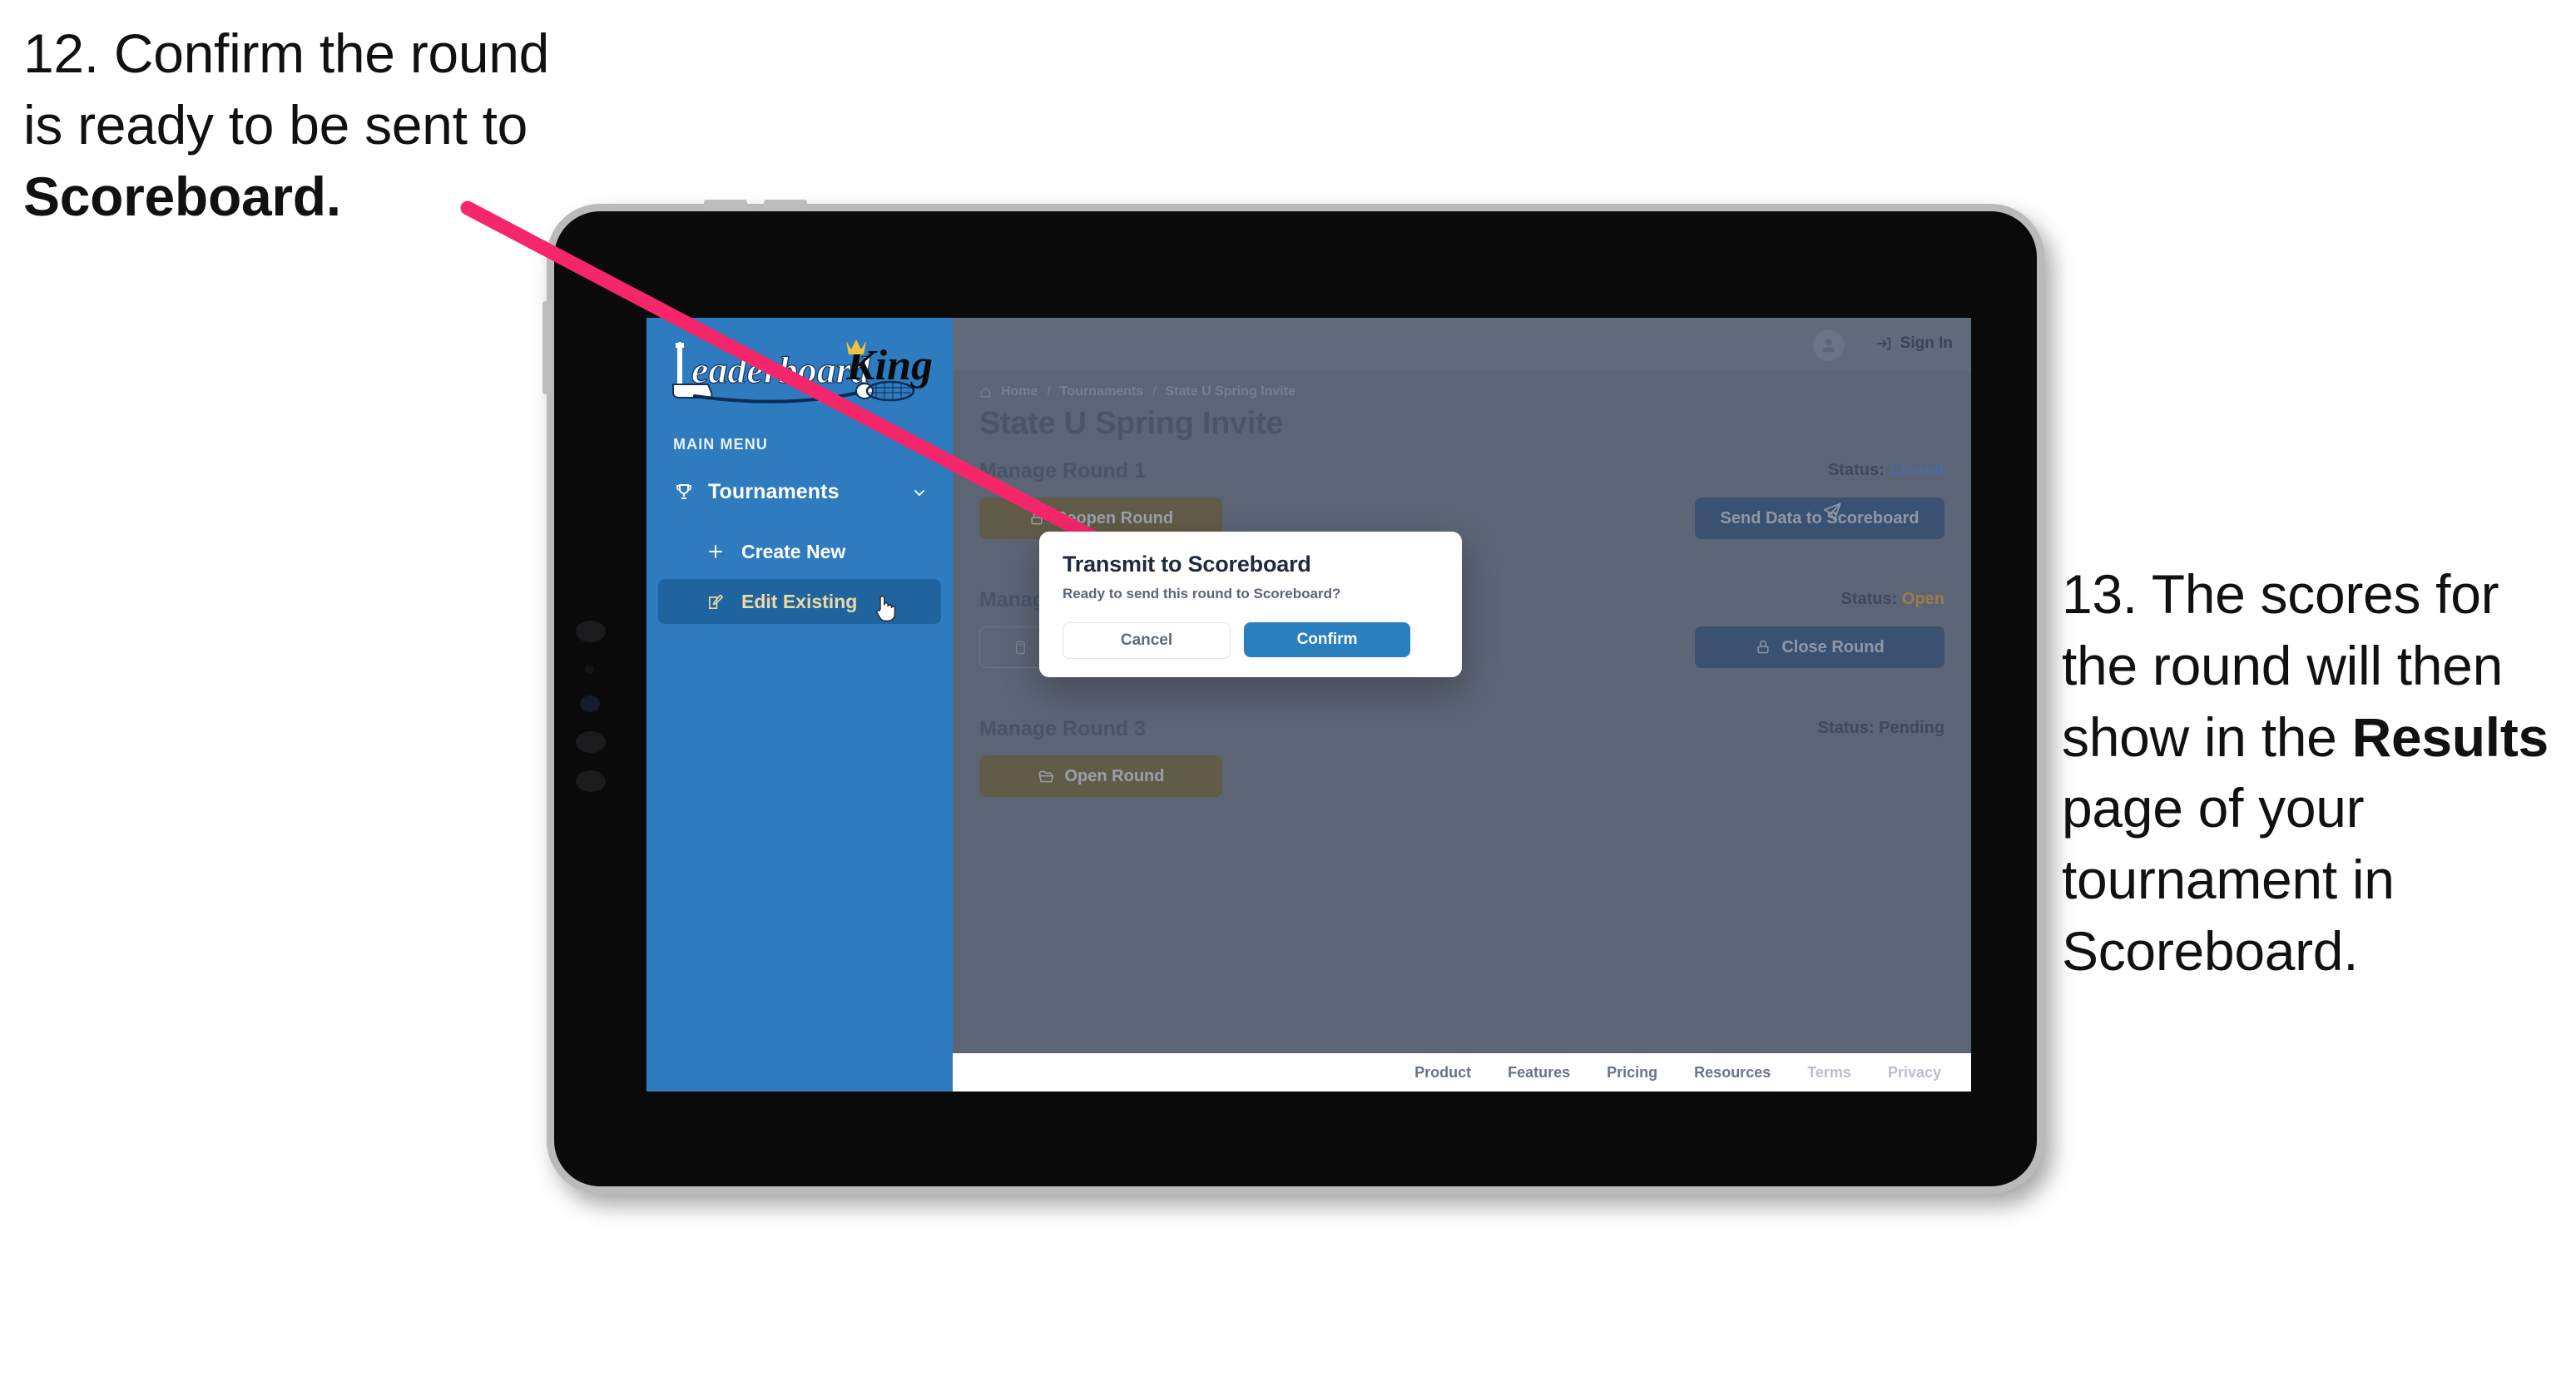 The image size is (2576, 1386). I want to click on footer-link-privacy: Privacy, so click(1915, 1073).